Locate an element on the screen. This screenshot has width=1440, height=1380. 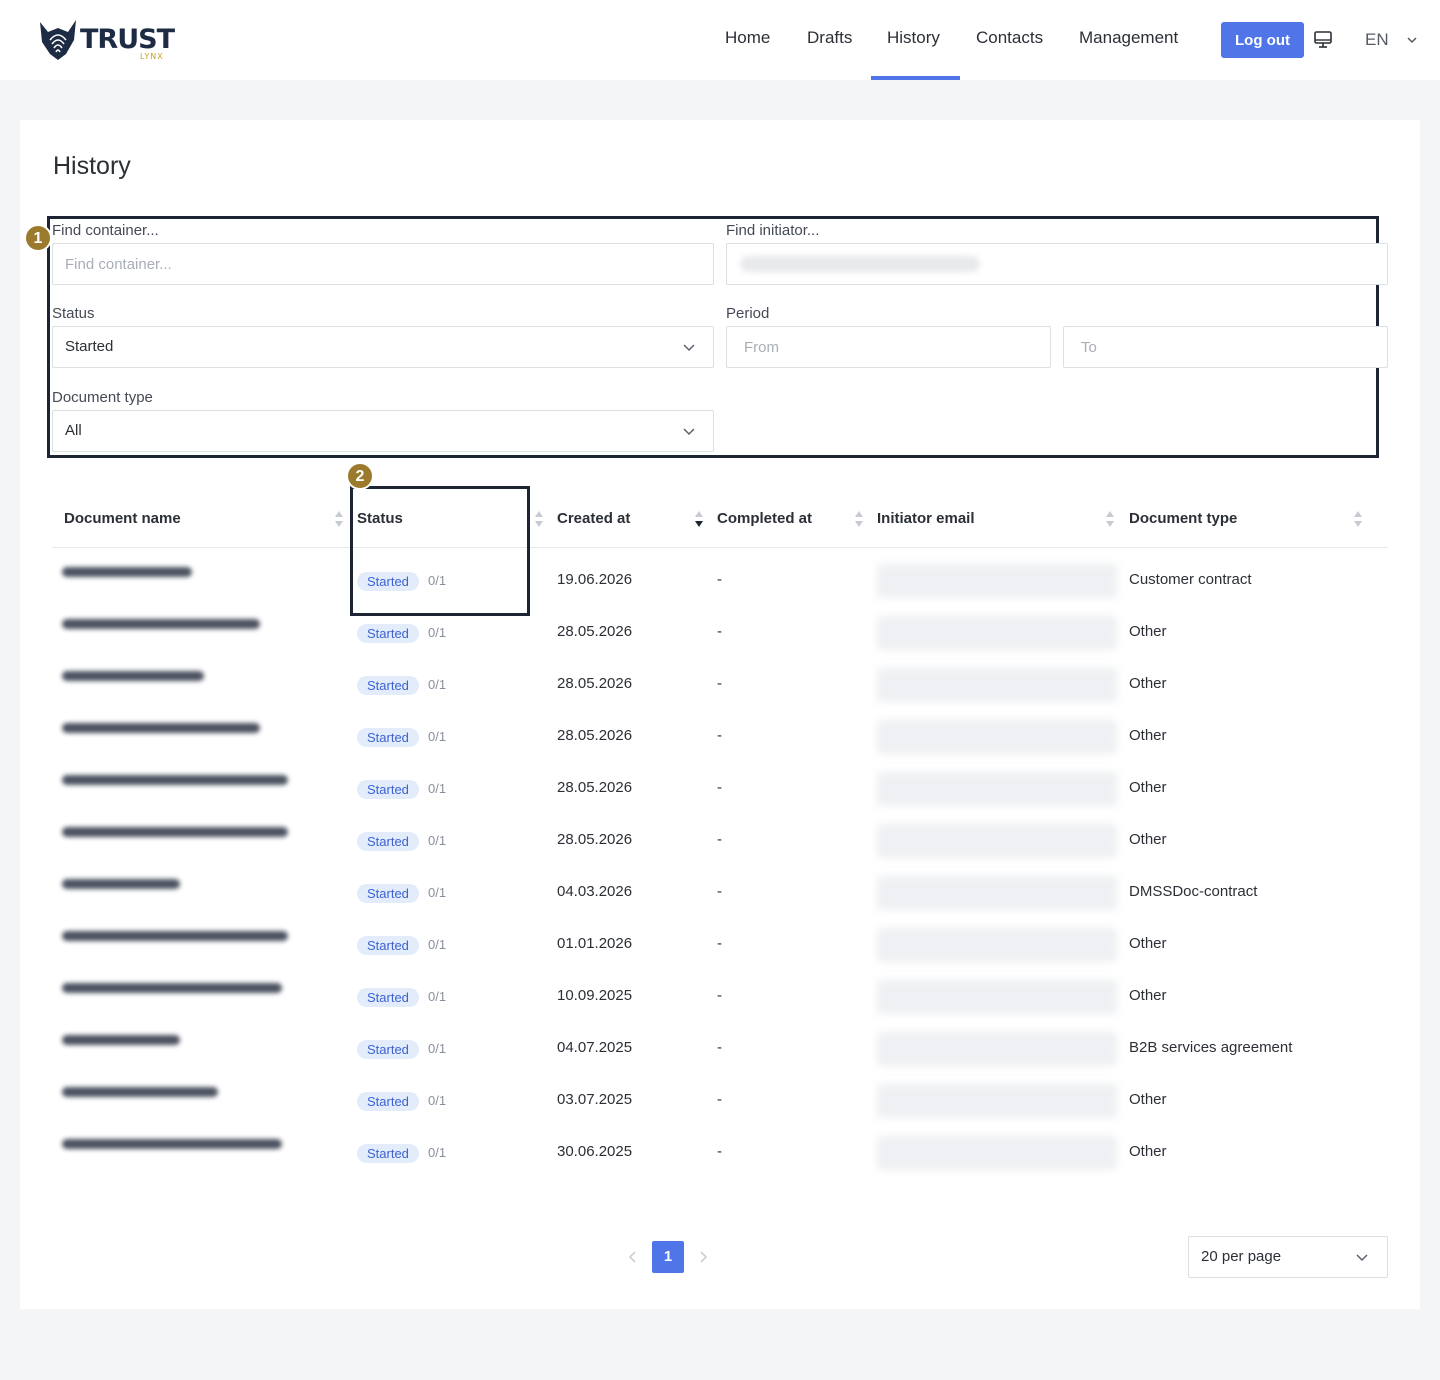
annotation-badge-1: 1 is located at coordinates (38, 238).